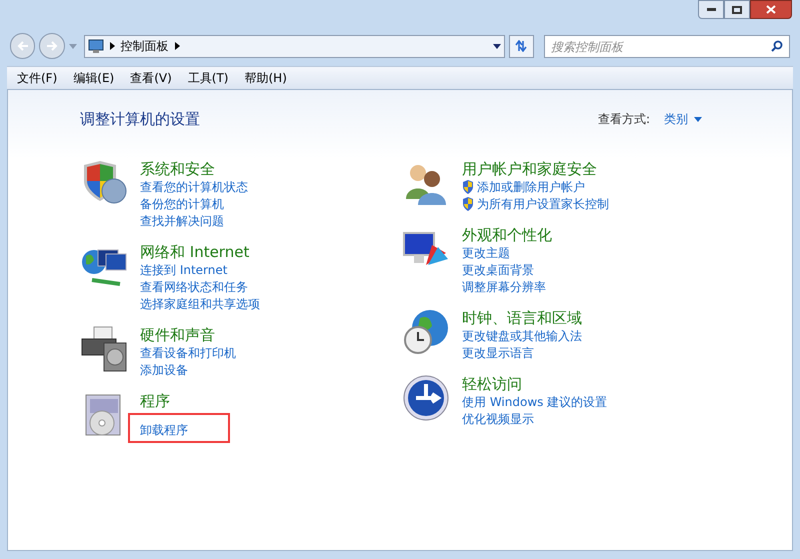  Describe the element at coordinates (535, 168) in the screenshot. I see `category-link: 用户帐户和家庭安全` at that location.